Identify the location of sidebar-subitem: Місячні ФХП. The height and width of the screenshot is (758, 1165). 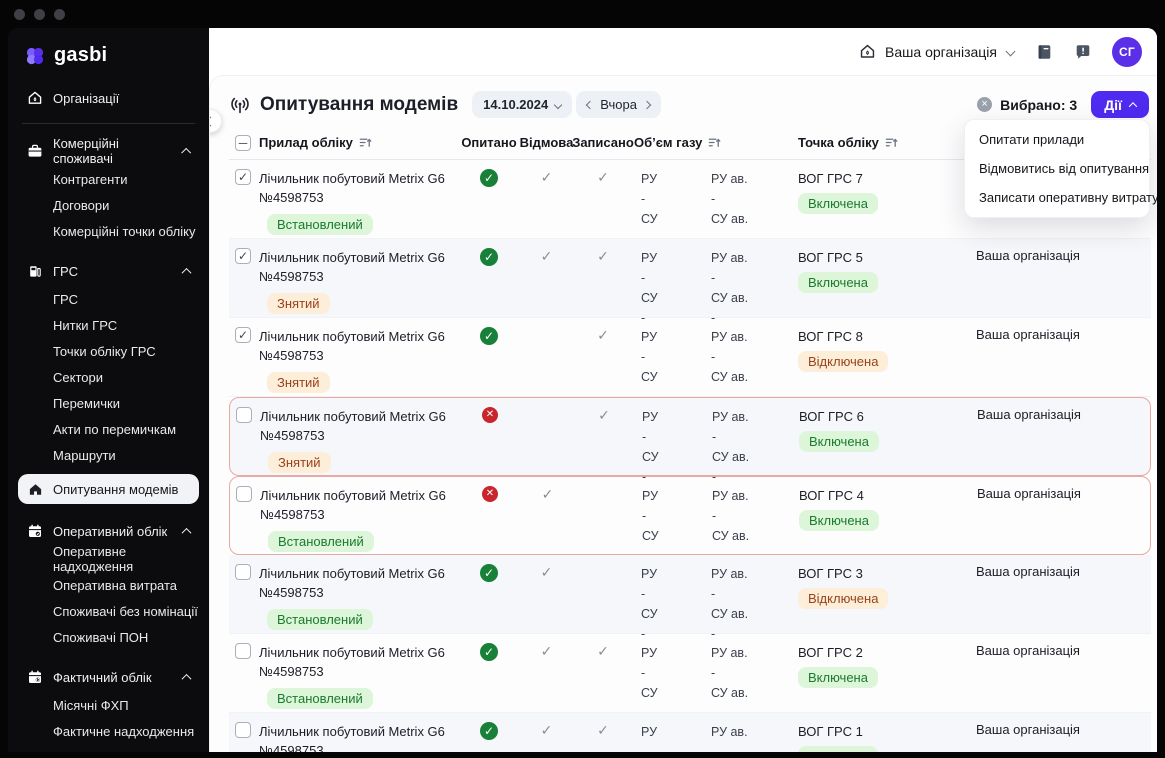
(108, 705).